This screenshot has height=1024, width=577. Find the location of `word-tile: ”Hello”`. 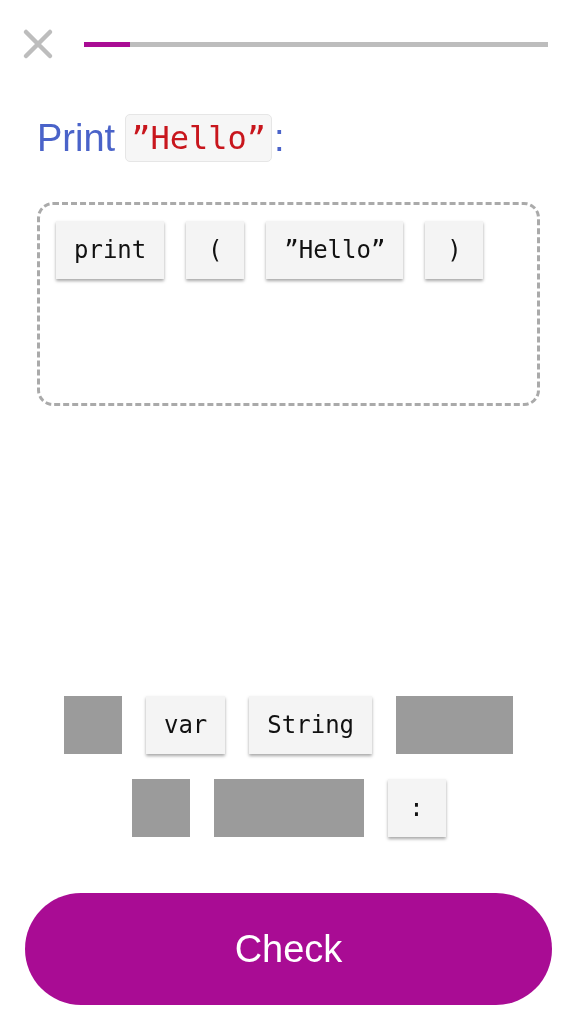

word-tile: ”Hello” is located at coordinates (335, 250).